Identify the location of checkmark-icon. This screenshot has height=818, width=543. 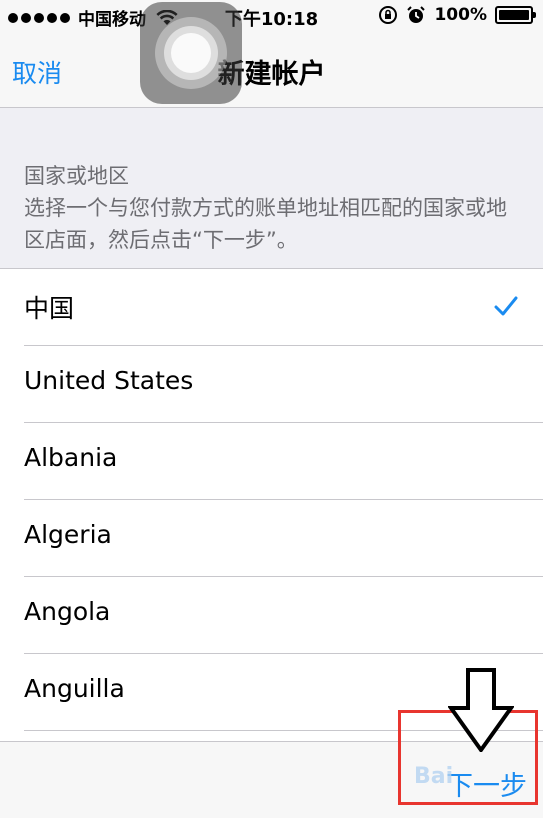
(506, 306).